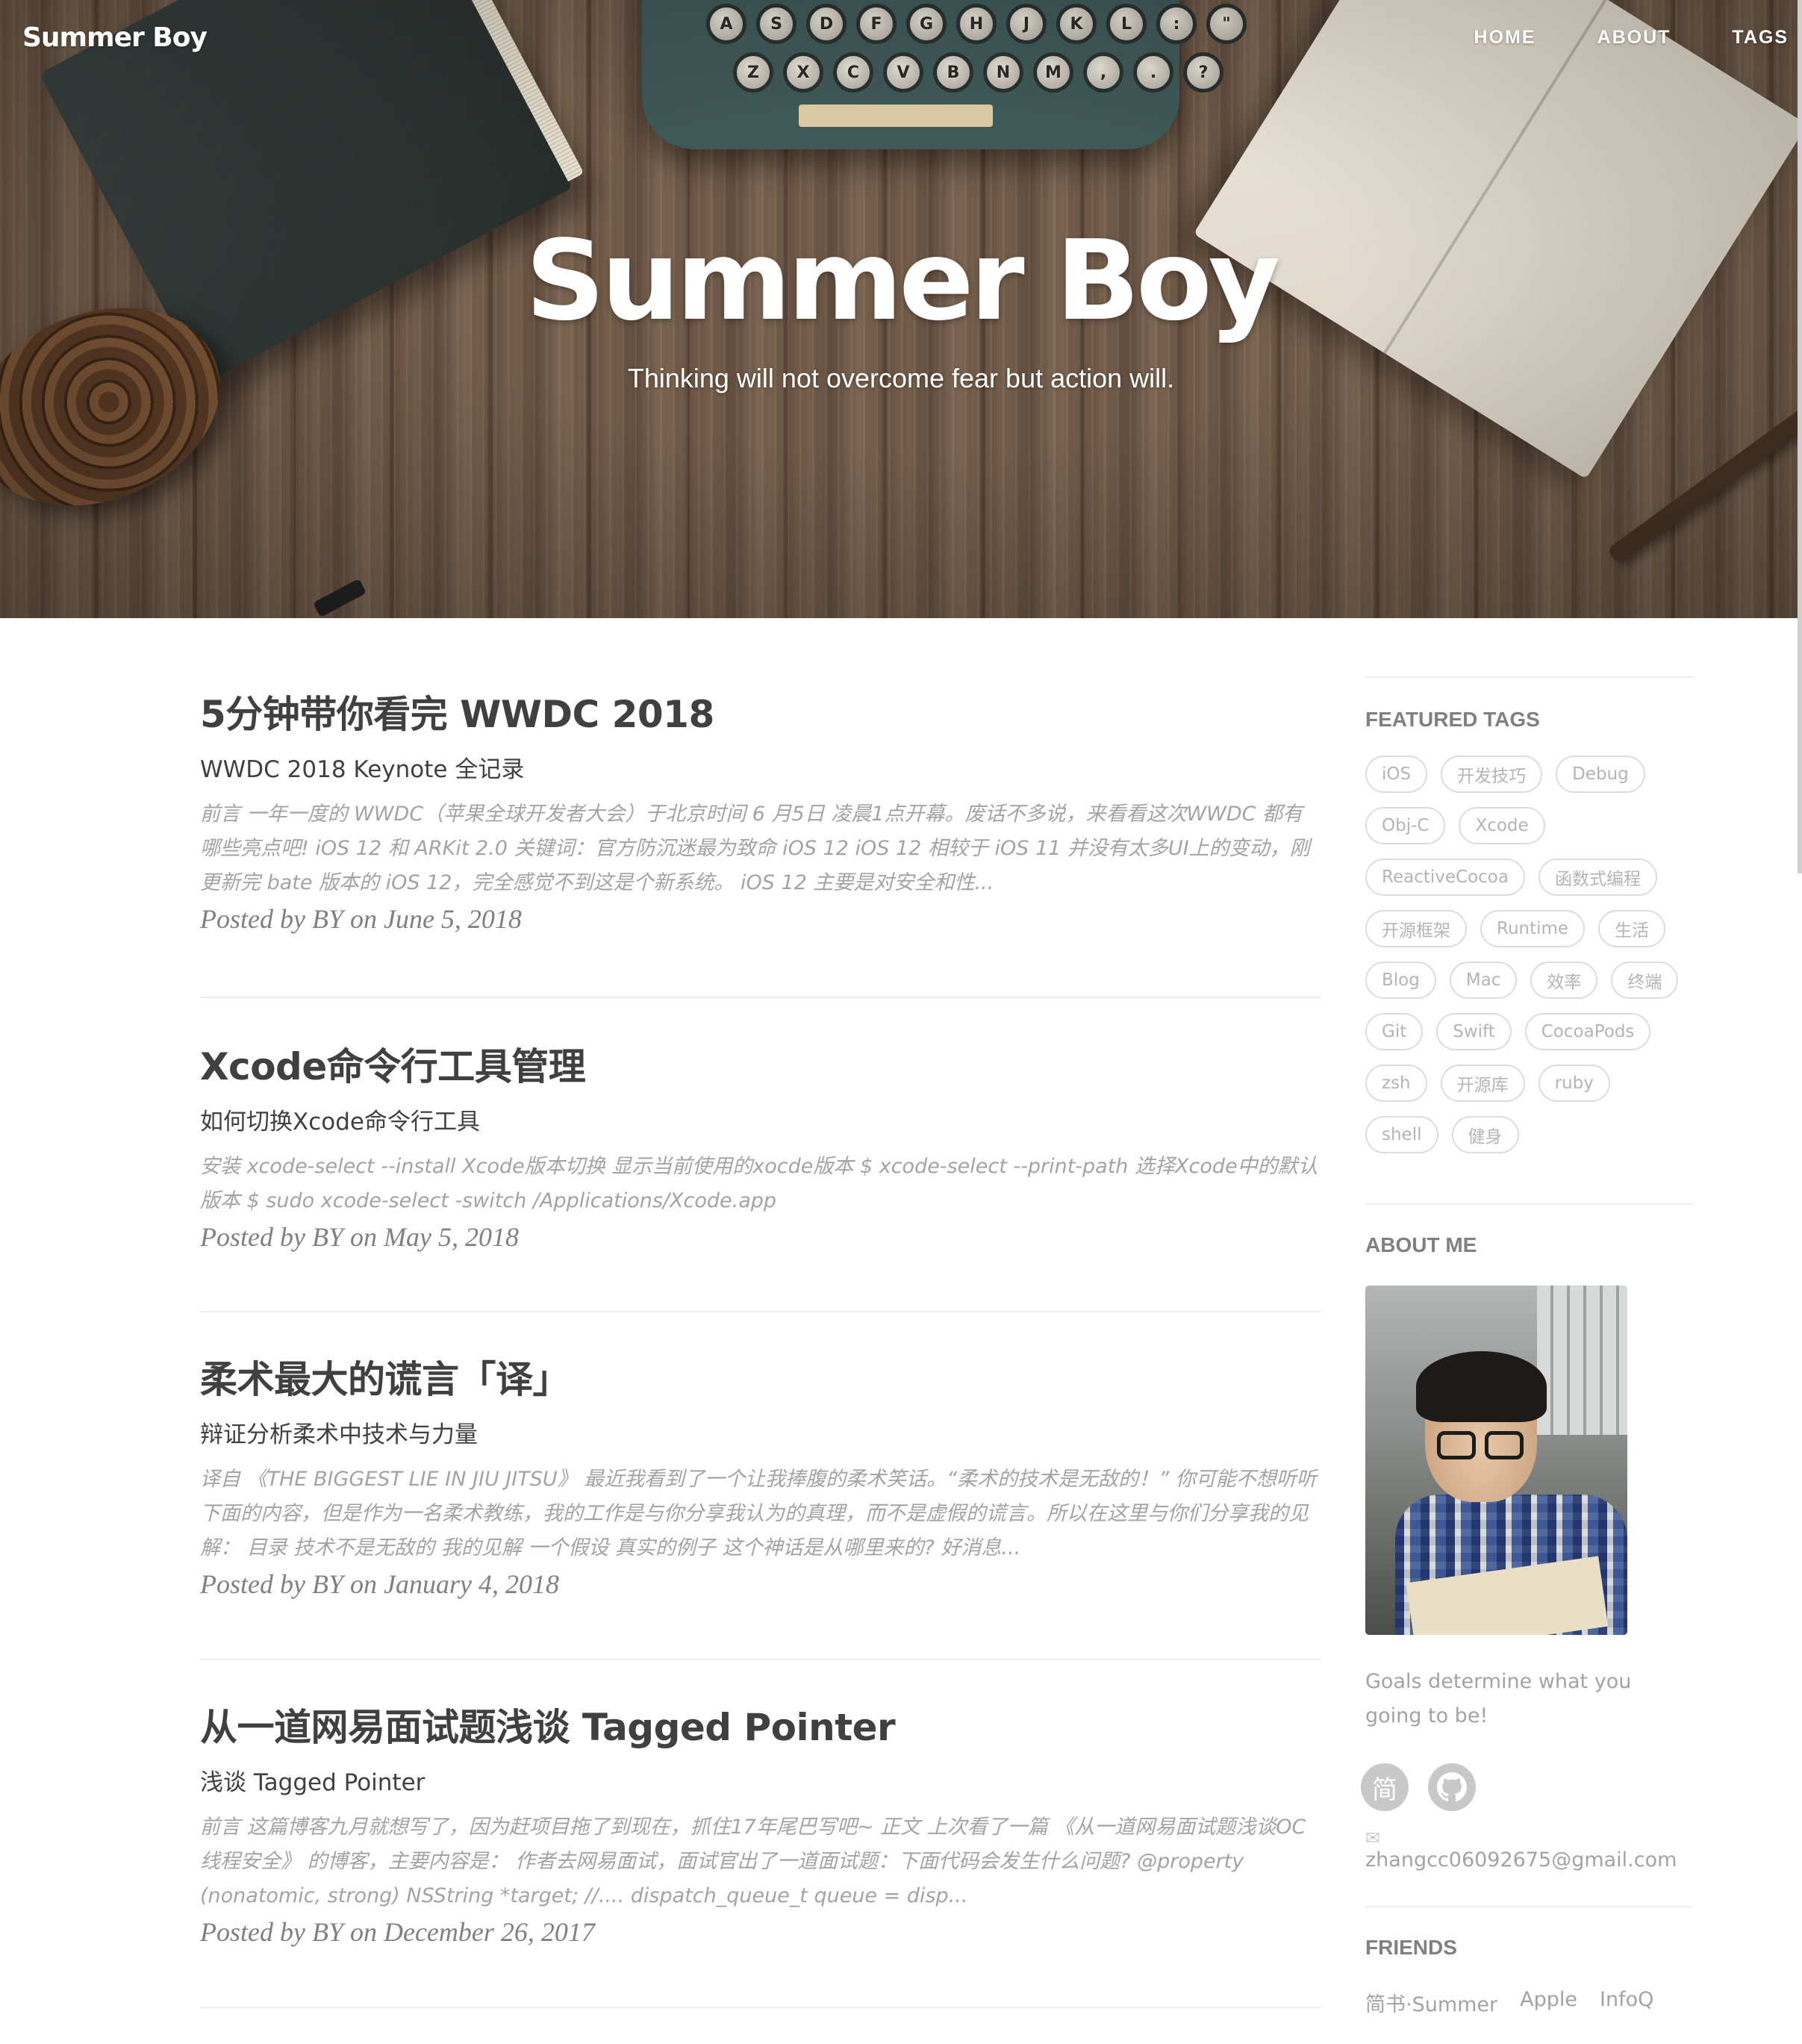  I want to click on top-navigation: HOME ABOUT TAGS, so click(1631, 38).